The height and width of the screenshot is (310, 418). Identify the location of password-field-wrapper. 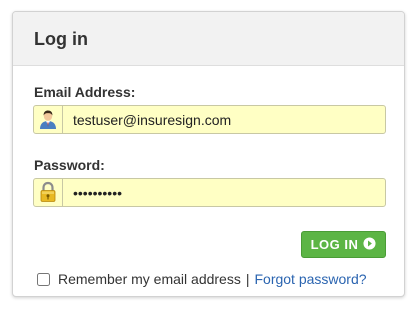
(209, 192).